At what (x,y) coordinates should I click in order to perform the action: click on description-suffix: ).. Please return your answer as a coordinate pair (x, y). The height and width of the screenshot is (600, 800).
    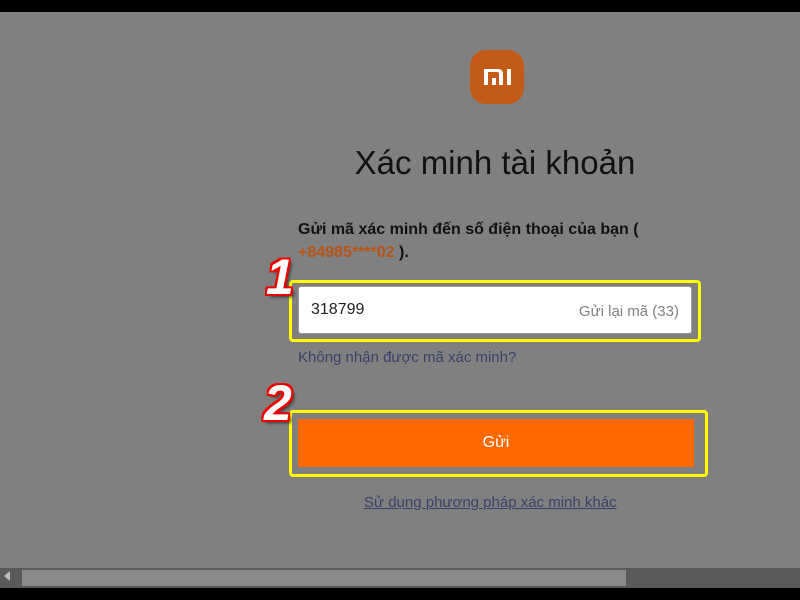
    Looking at the image, I should click on (404, 252).